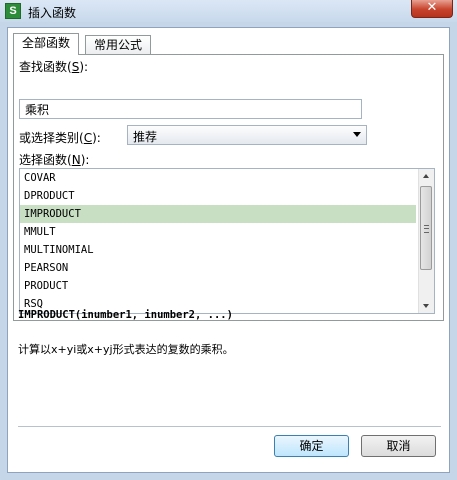 This screenshot has width=457, height=480. I want to click on ok-button: 确定, so click(311, 446).